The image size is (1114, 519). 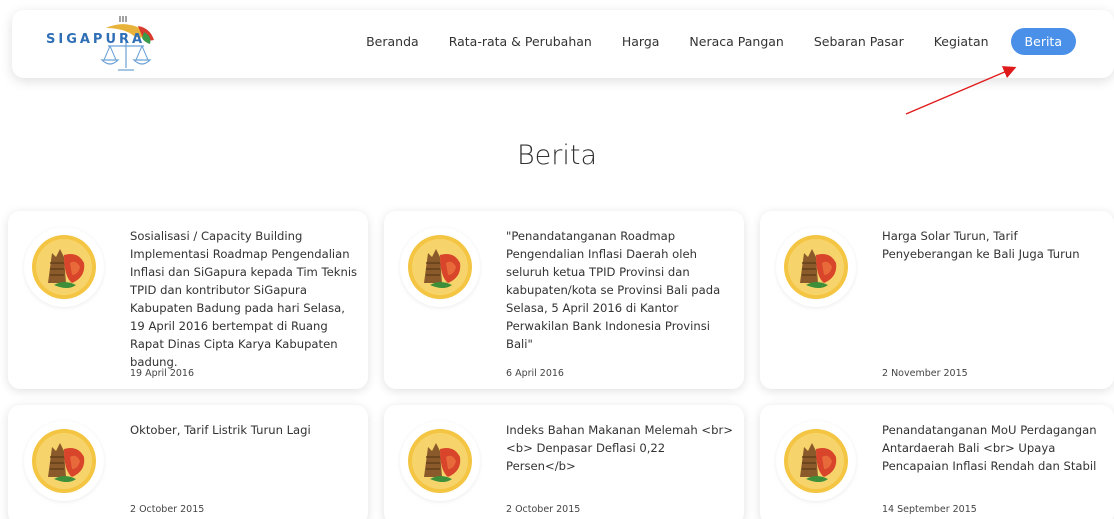 What do you see at coordinates (1043, 41) in the screenshot?
I see `nav-berita: Berita` at bounding box center [1043, 41].